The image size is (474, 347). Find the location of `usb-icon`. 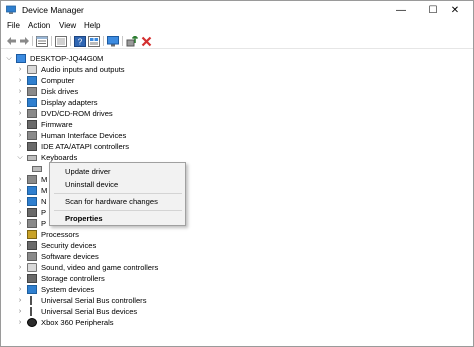

usb-icon is located at coordinates (32, 300).